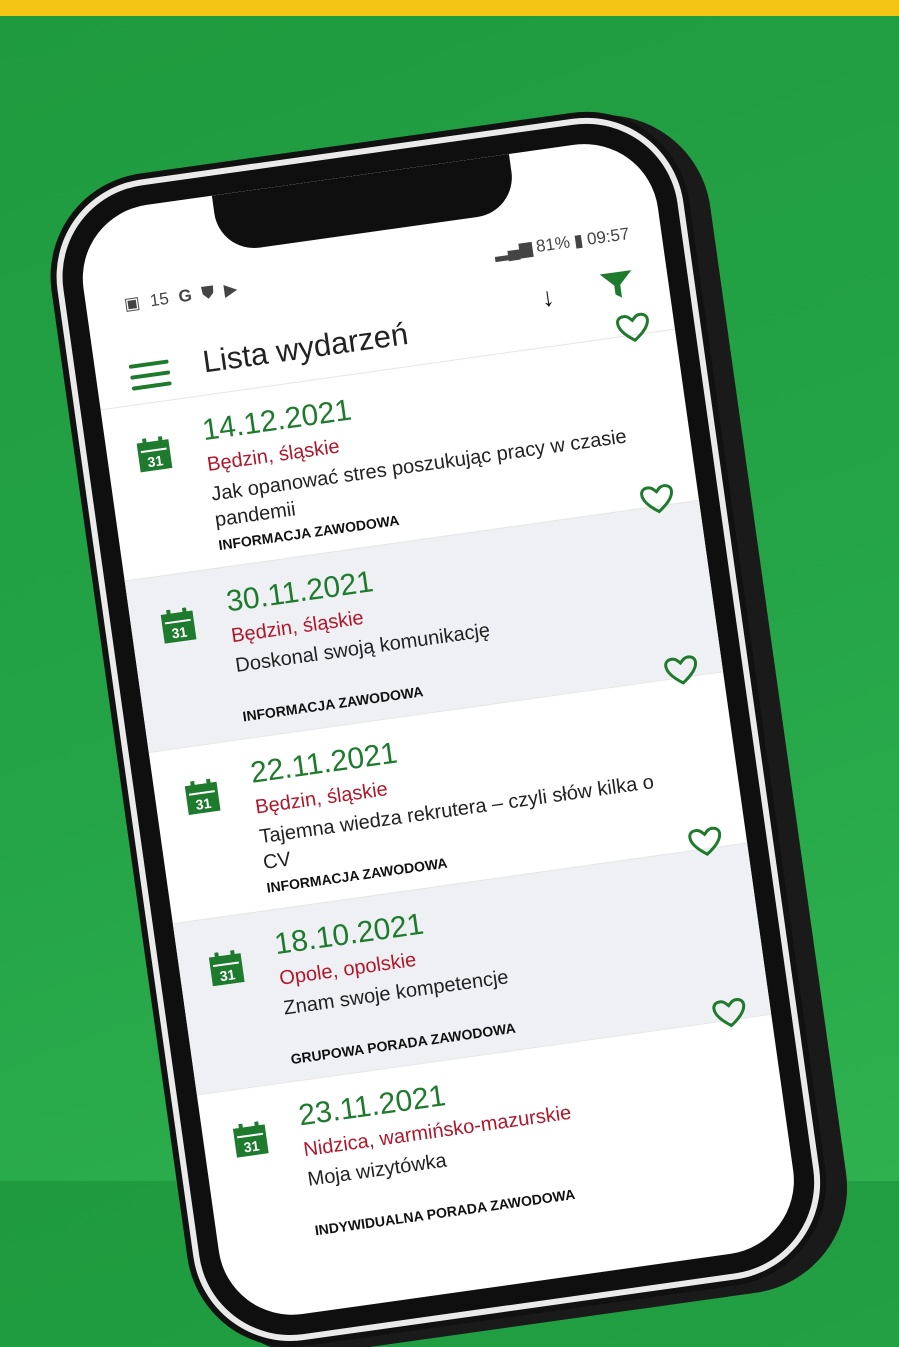  I want to click on status-right: ▂▄▆ 81% ▮ 09:57, so click(562, 243).